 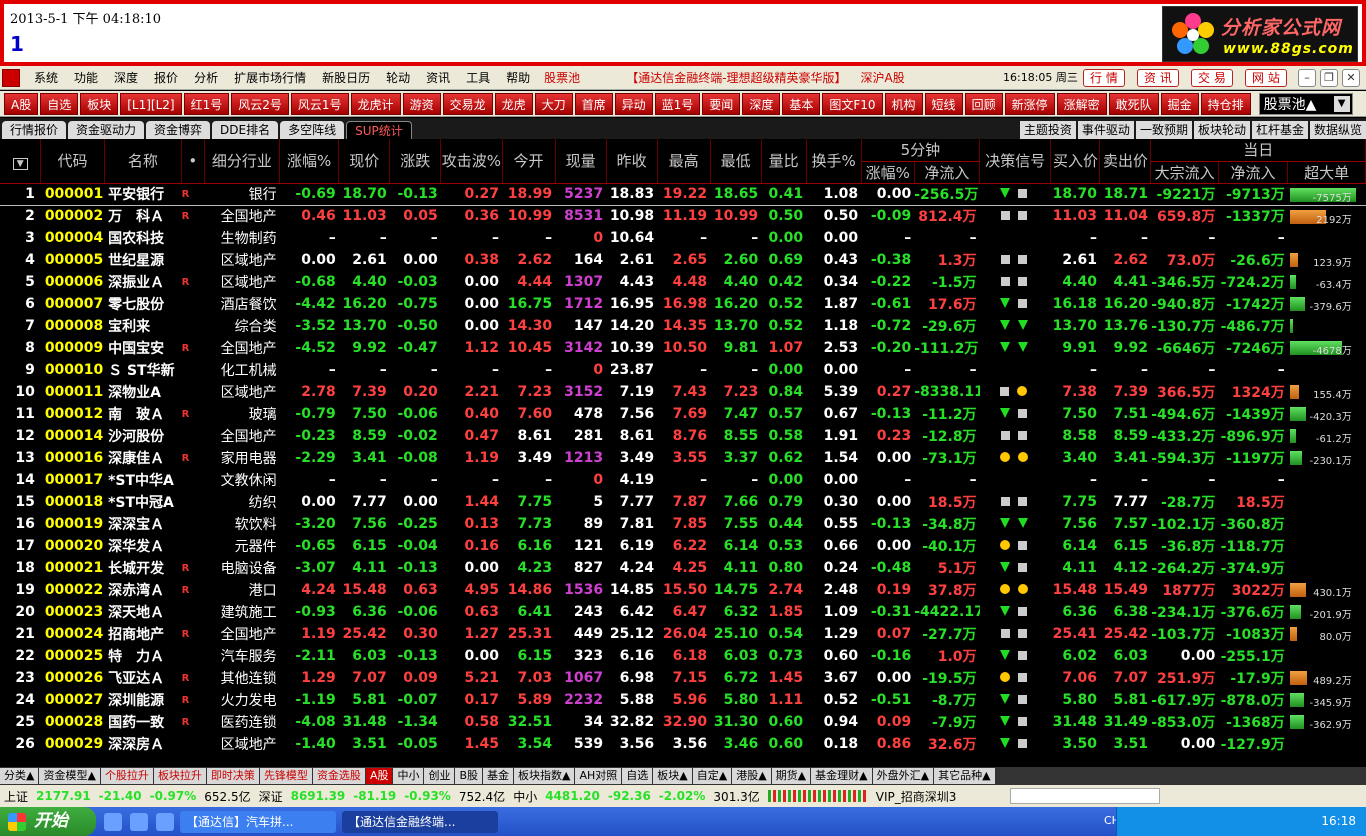 I want to click on bottom-tab: 即时决策, so click(x=232, y=776).